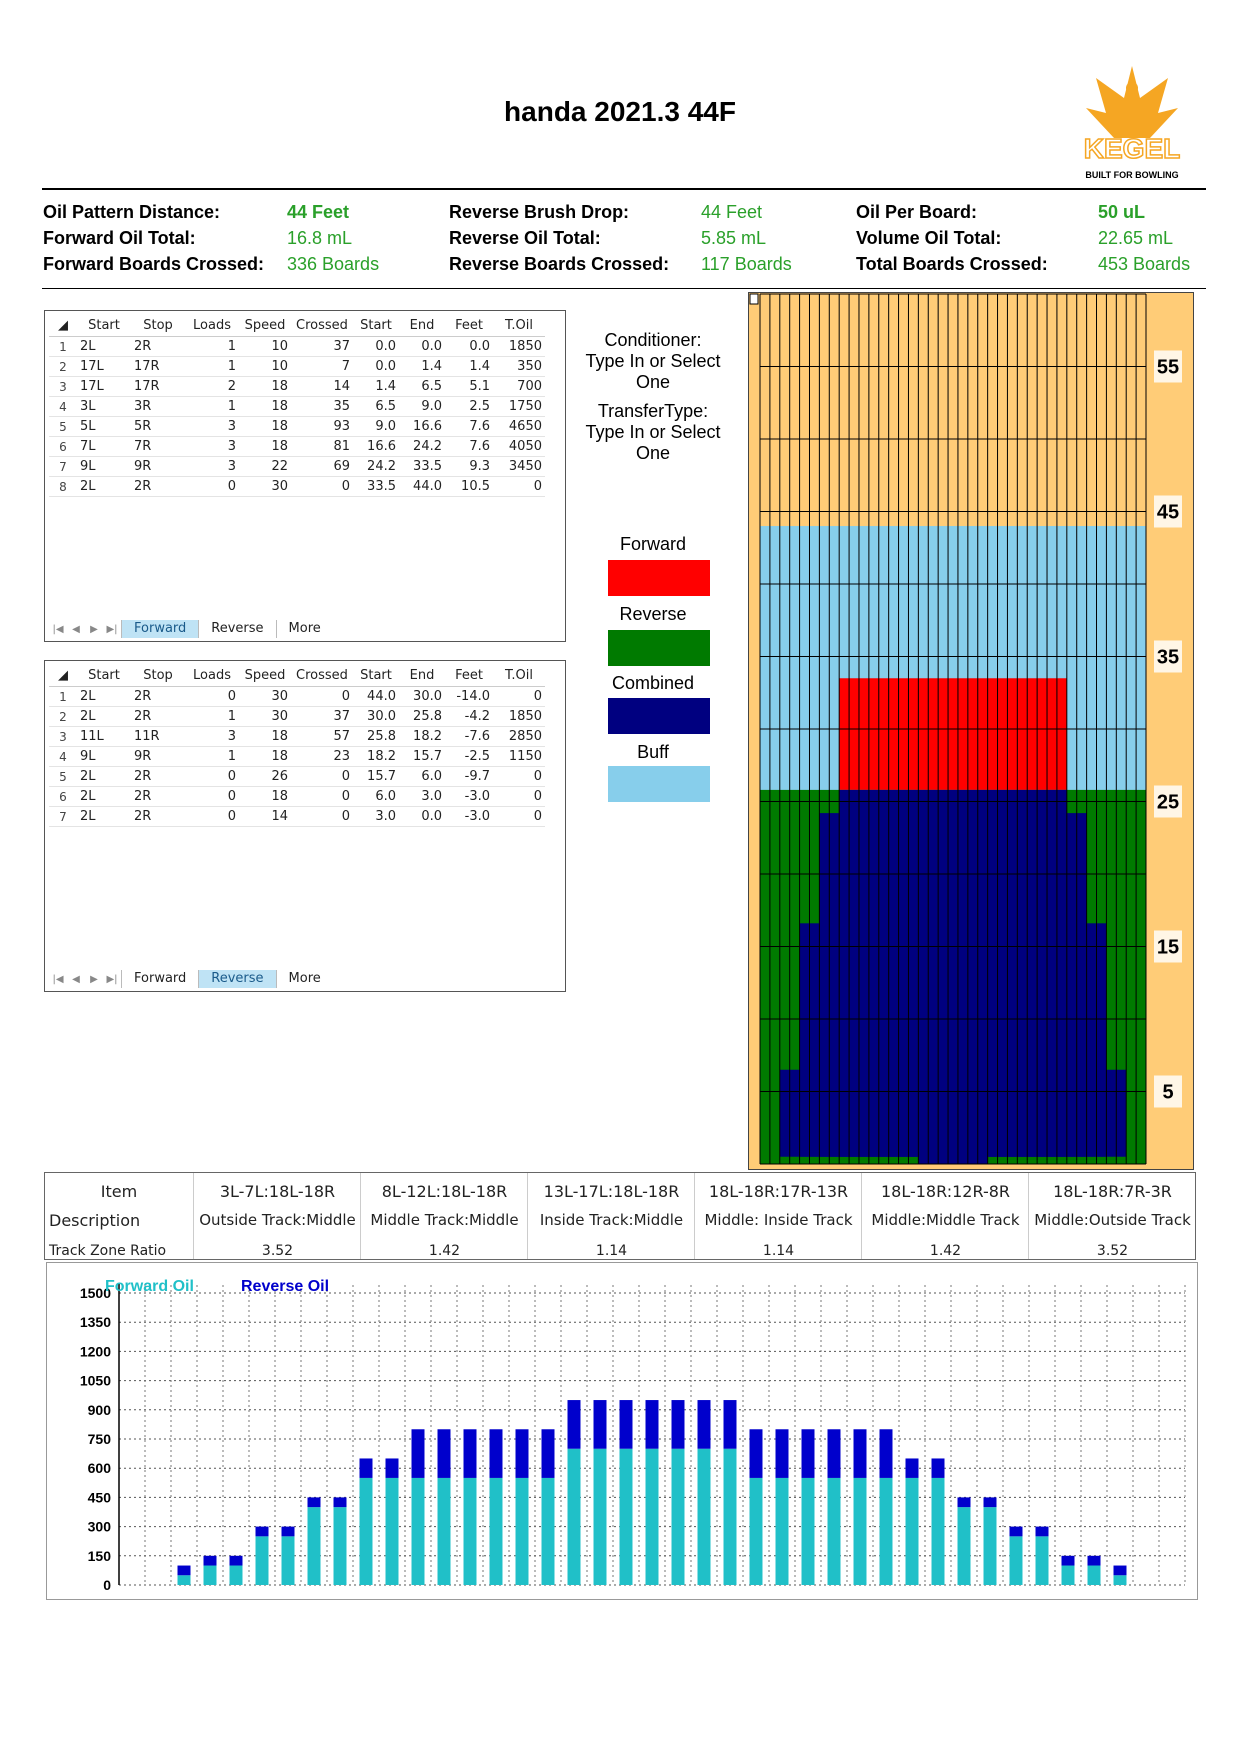 Image resolution: width=1240 pixels, height=1754 pixels. I want to click on table-cell: 9R, so click(158, 466).